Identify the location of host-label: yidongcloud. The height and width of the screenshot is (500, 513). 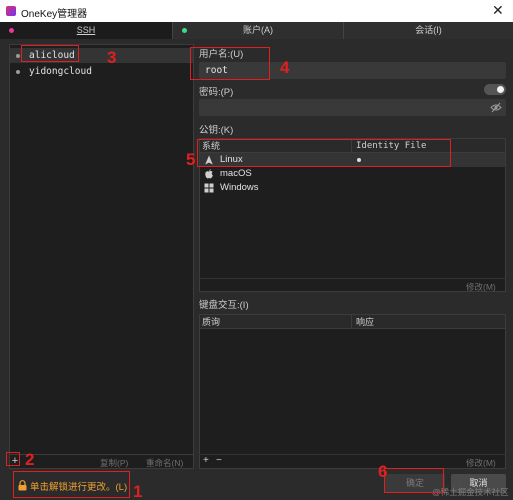
(60, 71).